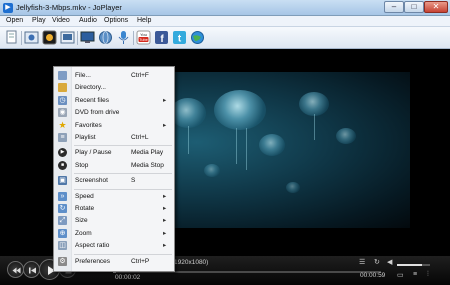 Image resolution: width=450 pixels, height=285 pixels. I want to click on screenshot-icon, so click(67, 37).